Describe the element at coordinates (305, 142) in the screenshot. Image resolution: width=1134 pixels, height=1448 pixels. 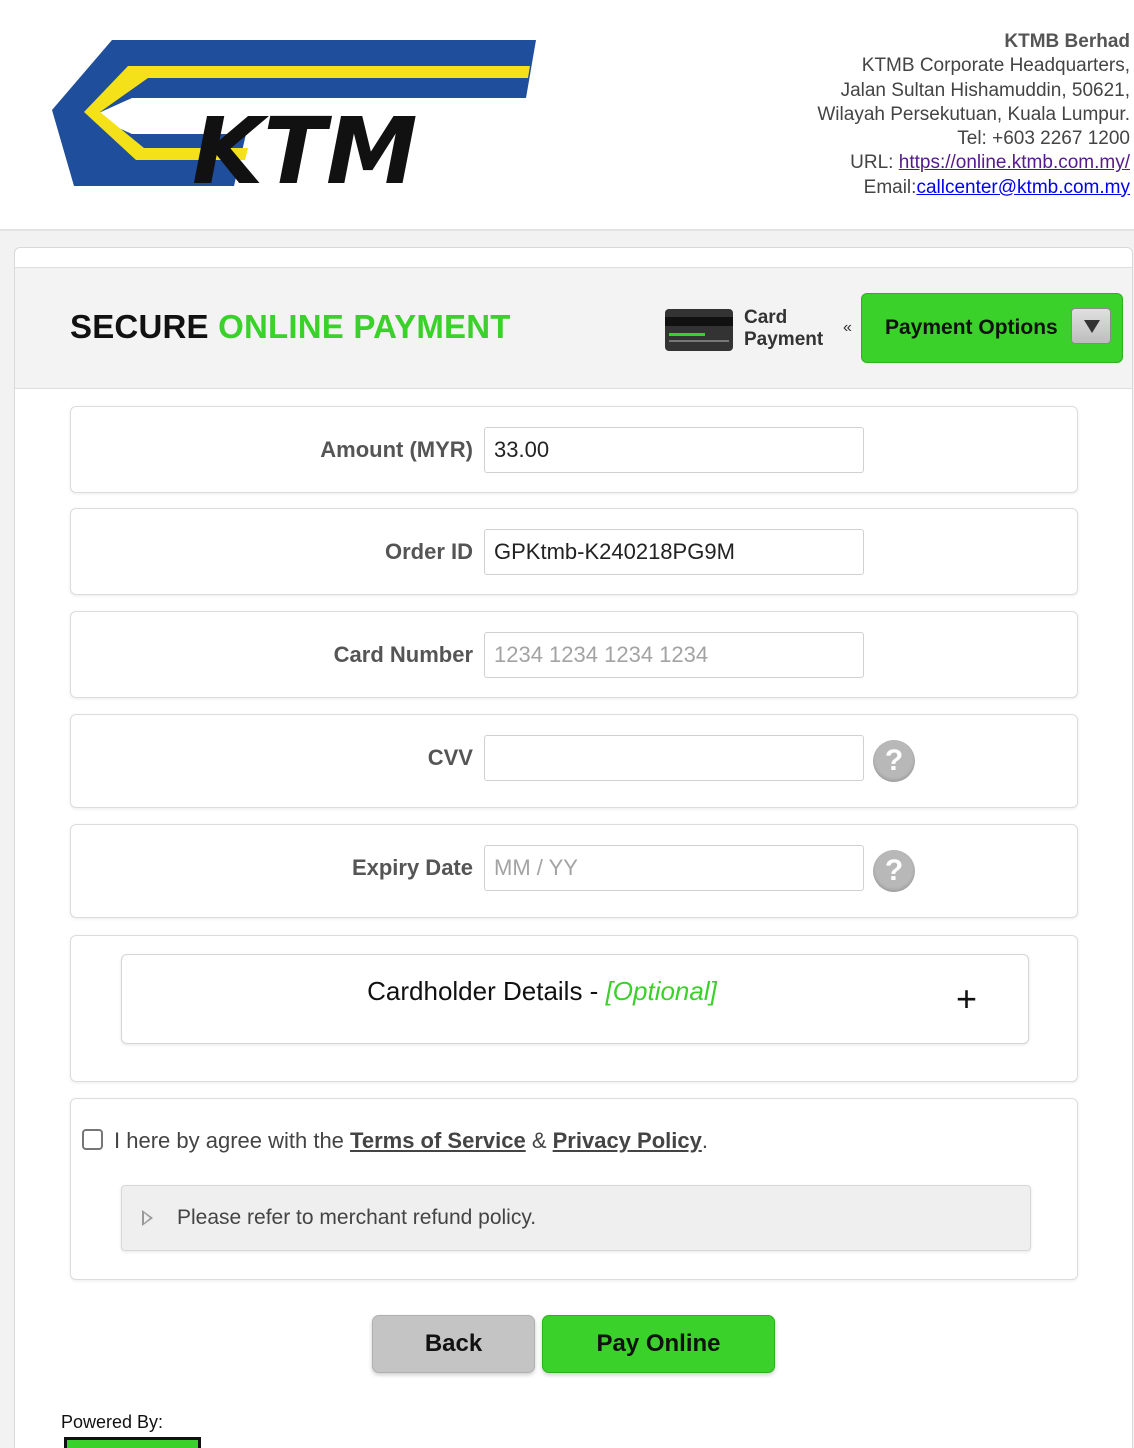
I see `logo-text: KTM` at that location.